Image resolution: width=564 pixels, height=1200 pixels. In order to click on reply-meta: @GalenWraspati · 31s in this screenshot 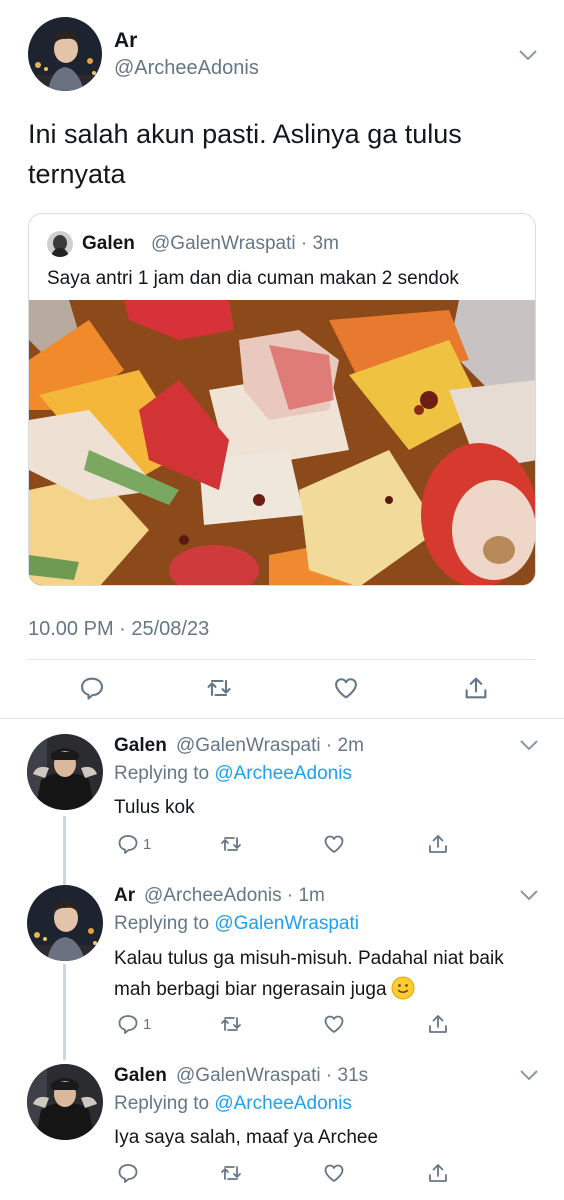, I will do `click(272, 1075)`.